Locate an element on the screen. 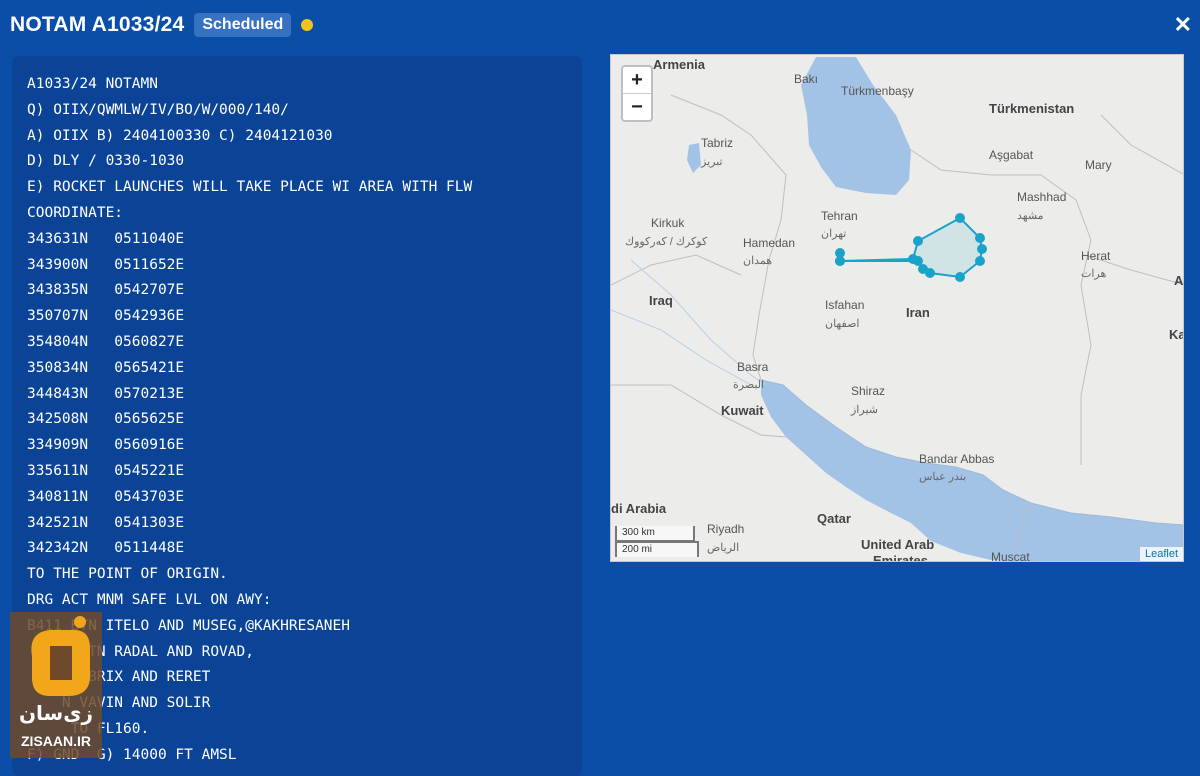 Image resolution: width=1200 pixels, height=776 pixels. map-label-native: شيراز is located at coordinates (864, 410).